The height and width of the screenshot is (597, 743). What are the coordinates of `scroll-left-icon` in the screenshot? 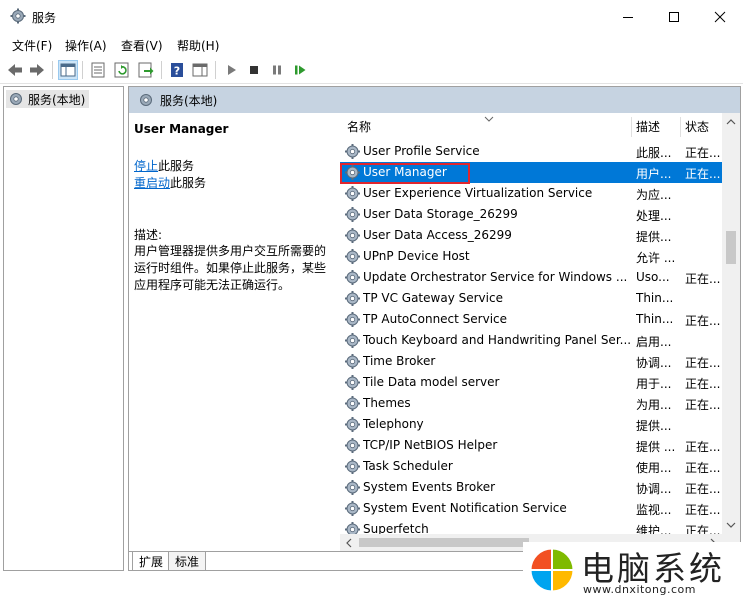 It's located at (349, 543).